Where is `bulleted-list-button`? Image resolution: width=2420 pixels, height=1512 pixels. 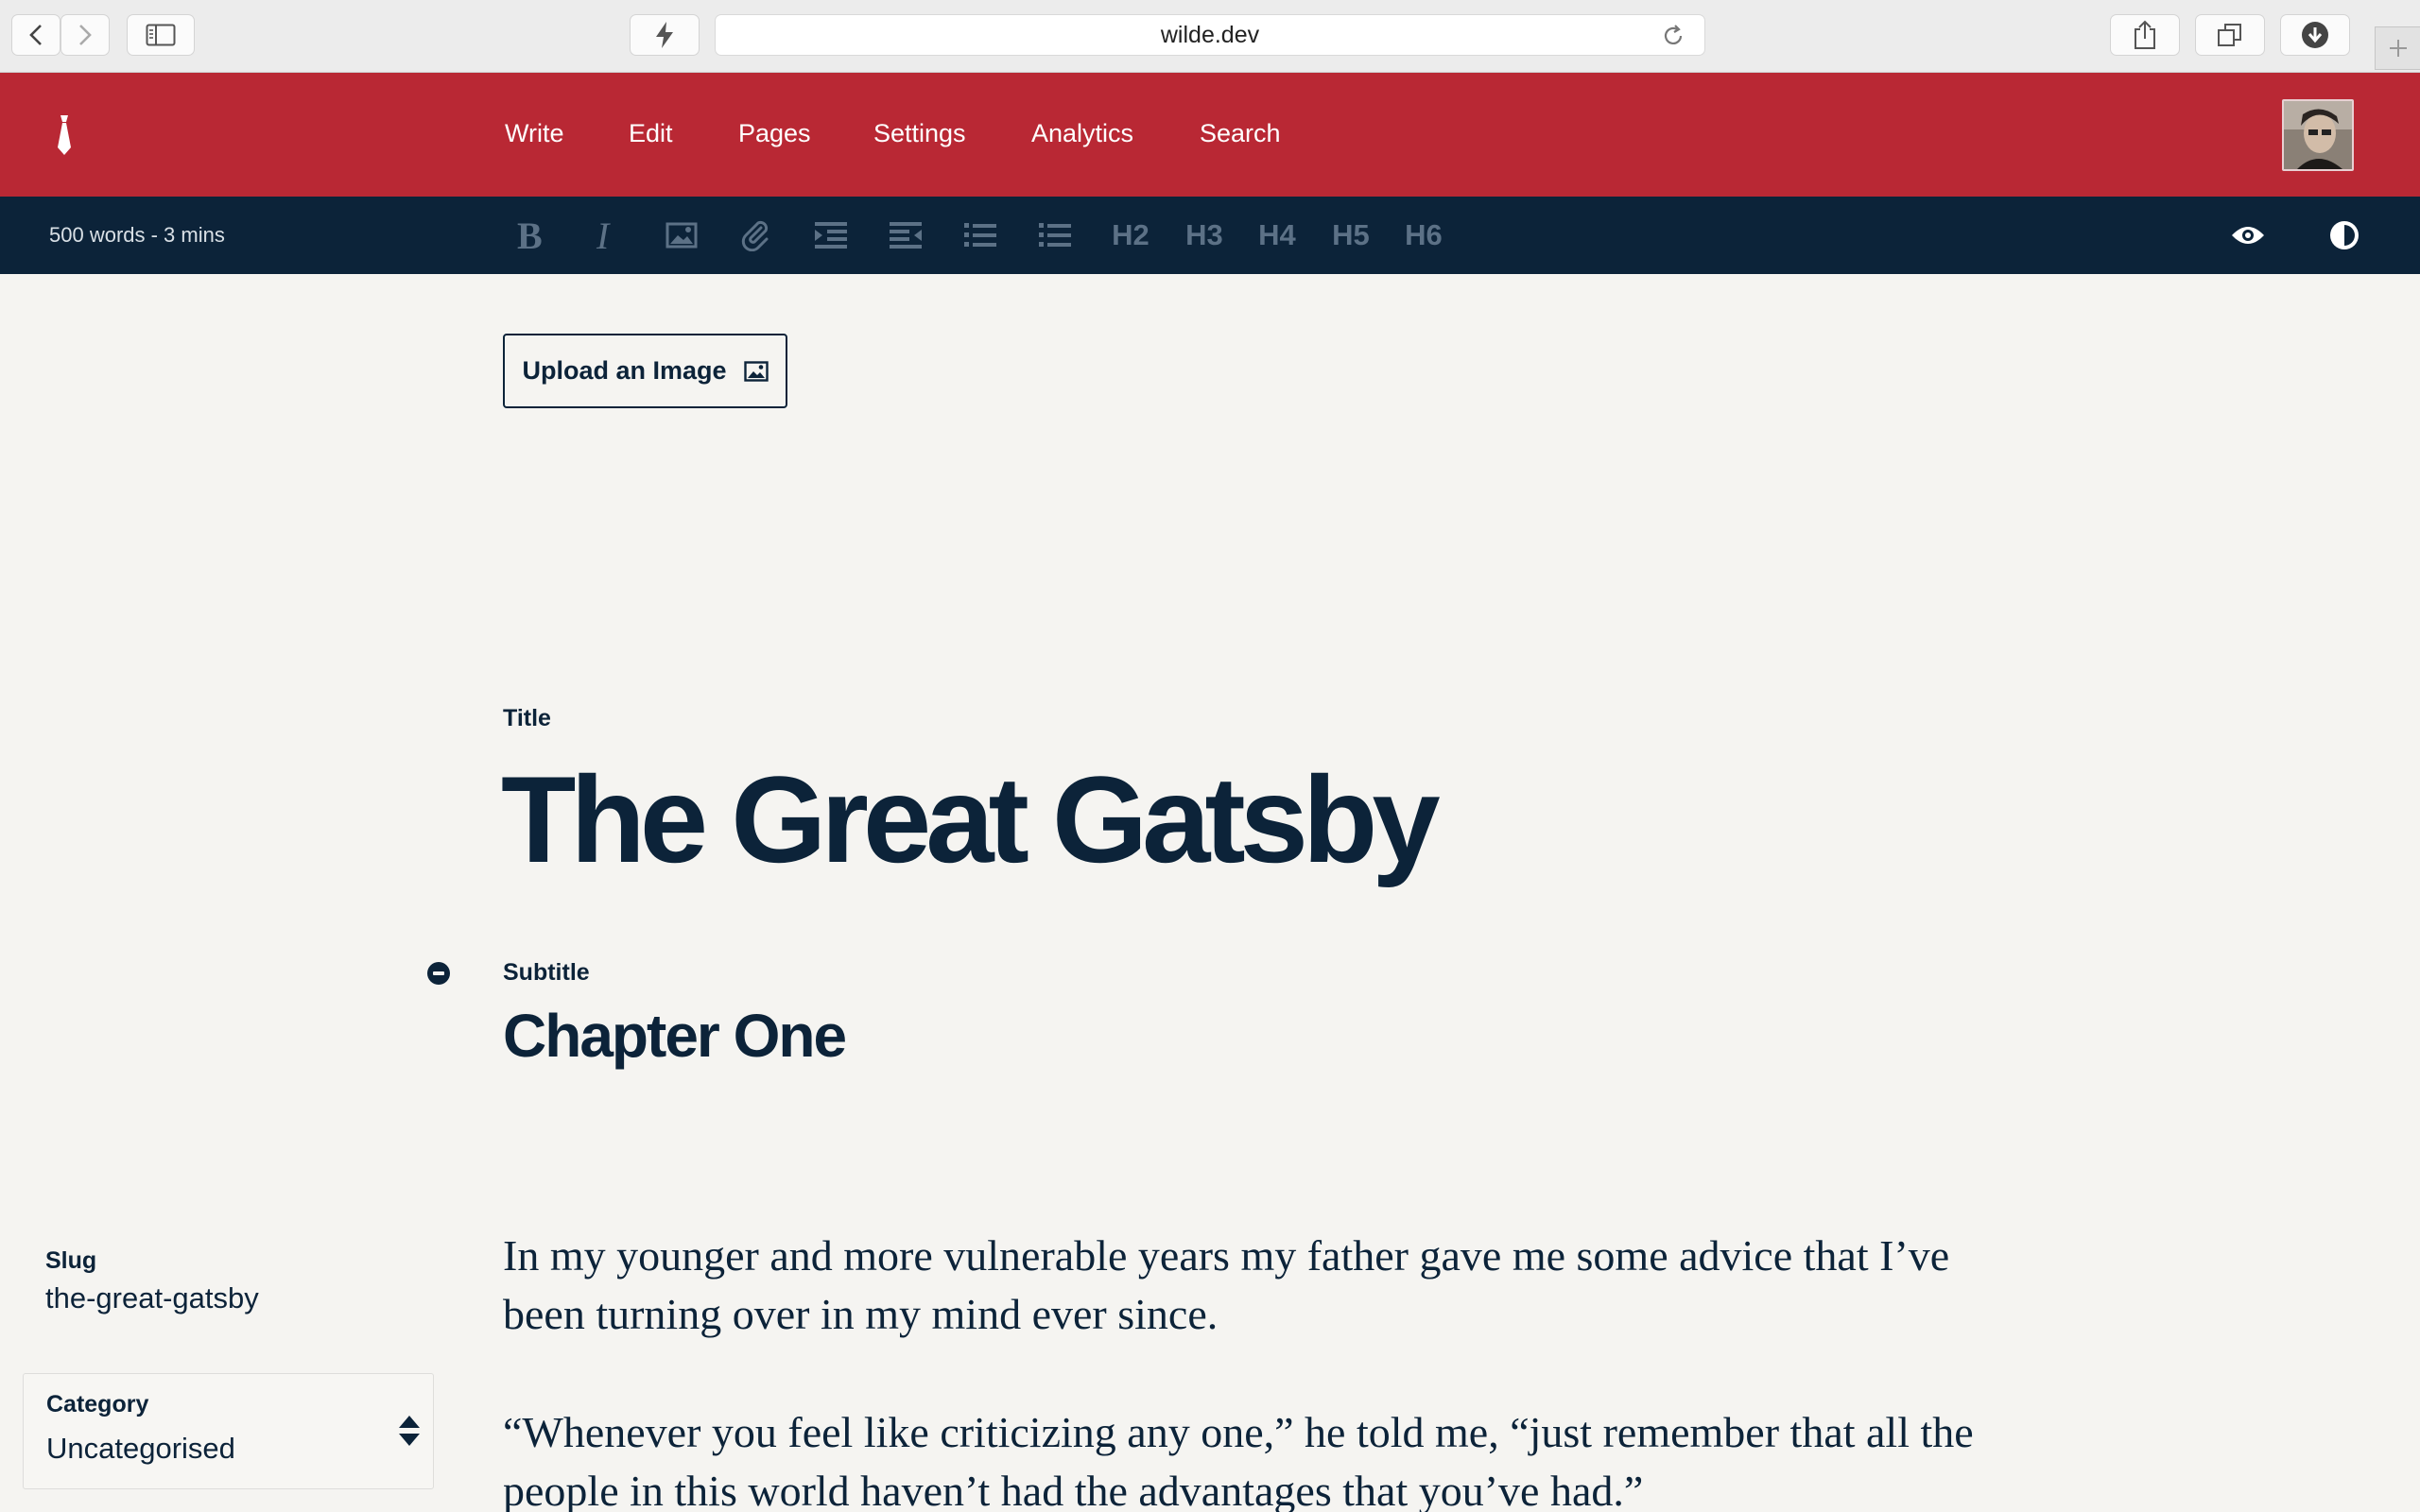
bulleted-list-button is located at coordinates (980, 235).